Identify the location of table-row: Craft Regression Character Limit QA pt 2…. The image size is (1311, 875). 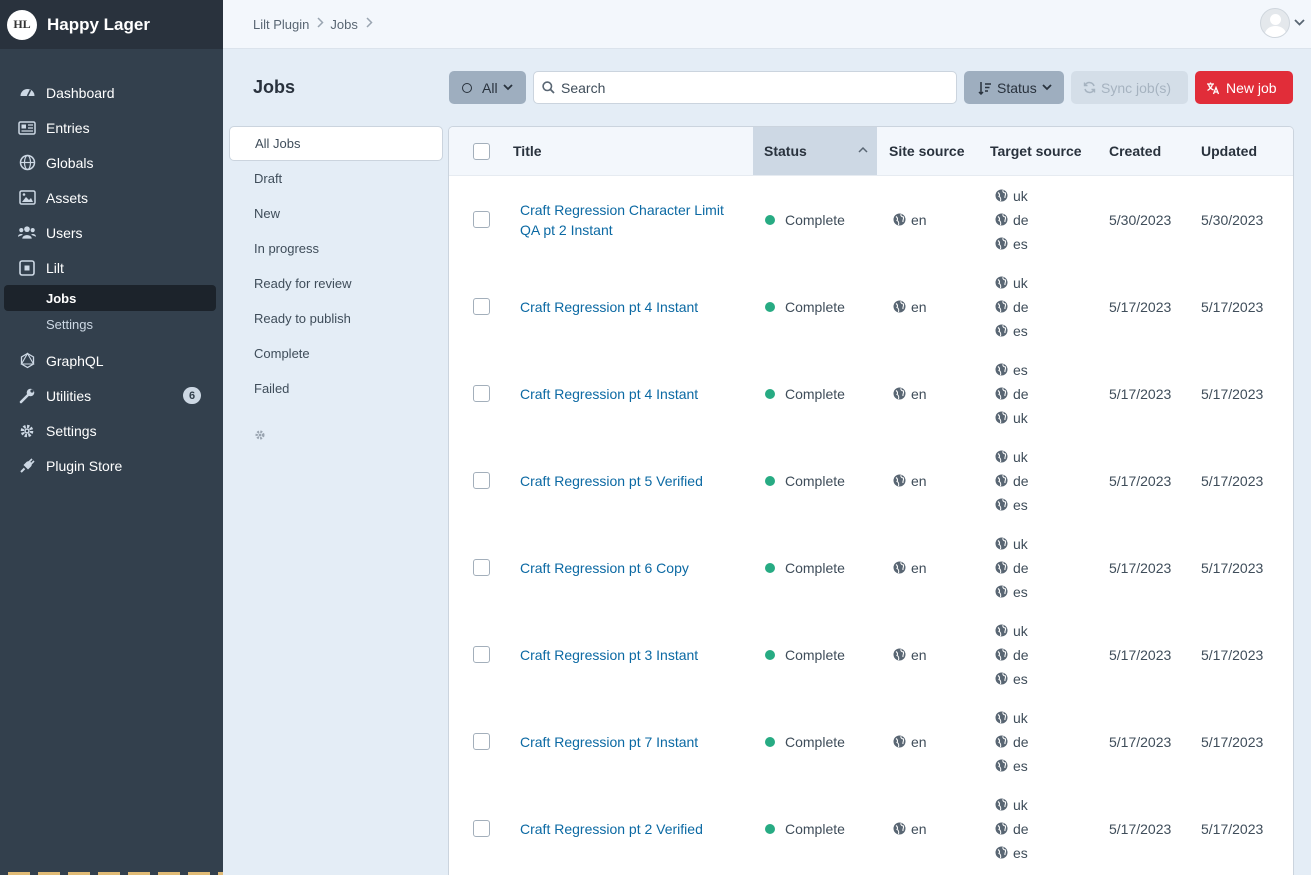
(871, 219).